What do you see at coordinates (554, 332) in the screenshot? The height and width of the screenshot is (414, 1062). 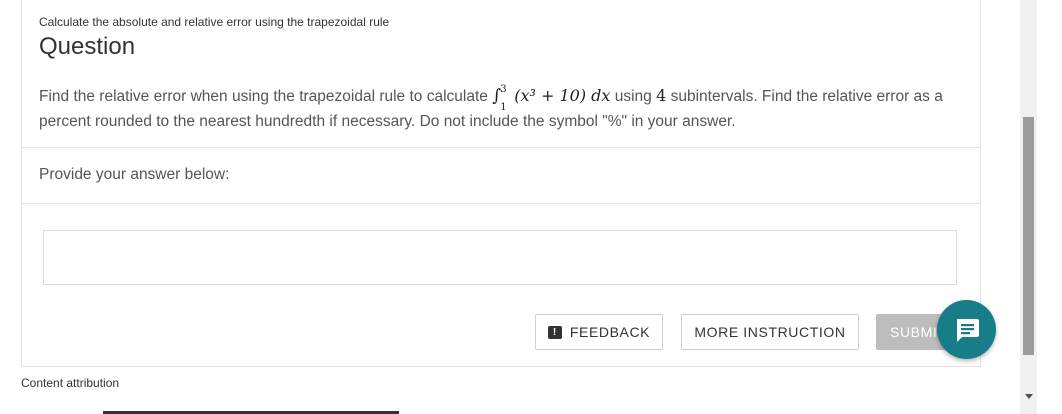 I see `feedback-exclamation-icon: !` at bounding box center [554, 332].